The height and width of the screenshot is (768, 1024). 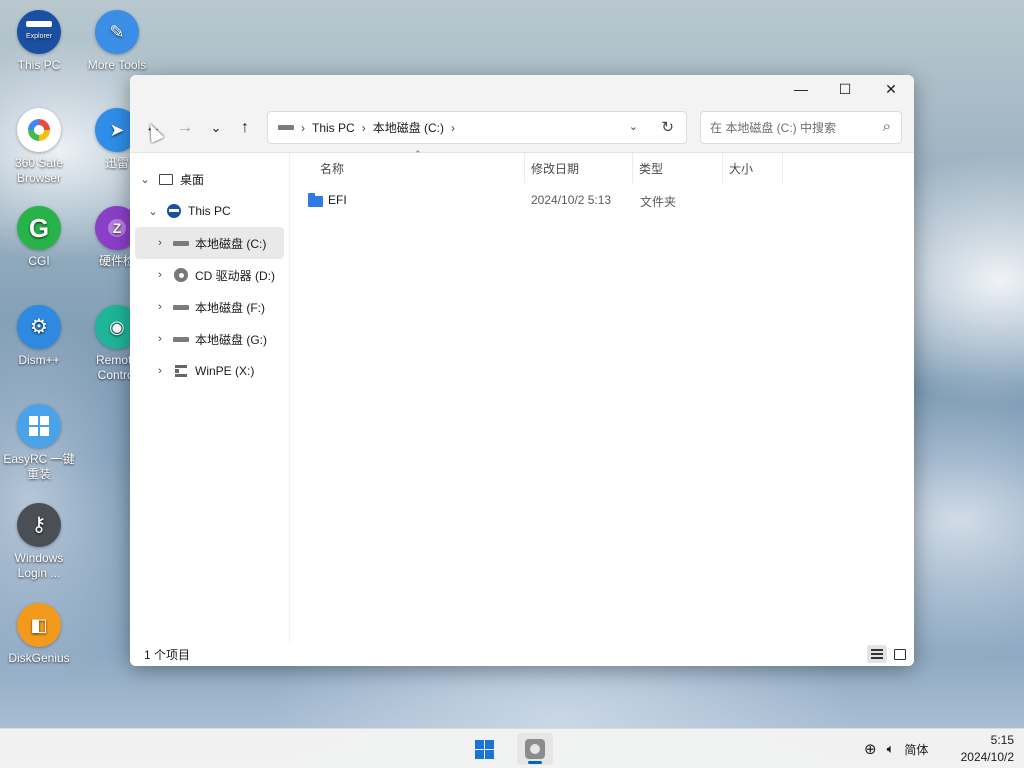 I want to click on file-name: EFI, so click(x=337, y=200).